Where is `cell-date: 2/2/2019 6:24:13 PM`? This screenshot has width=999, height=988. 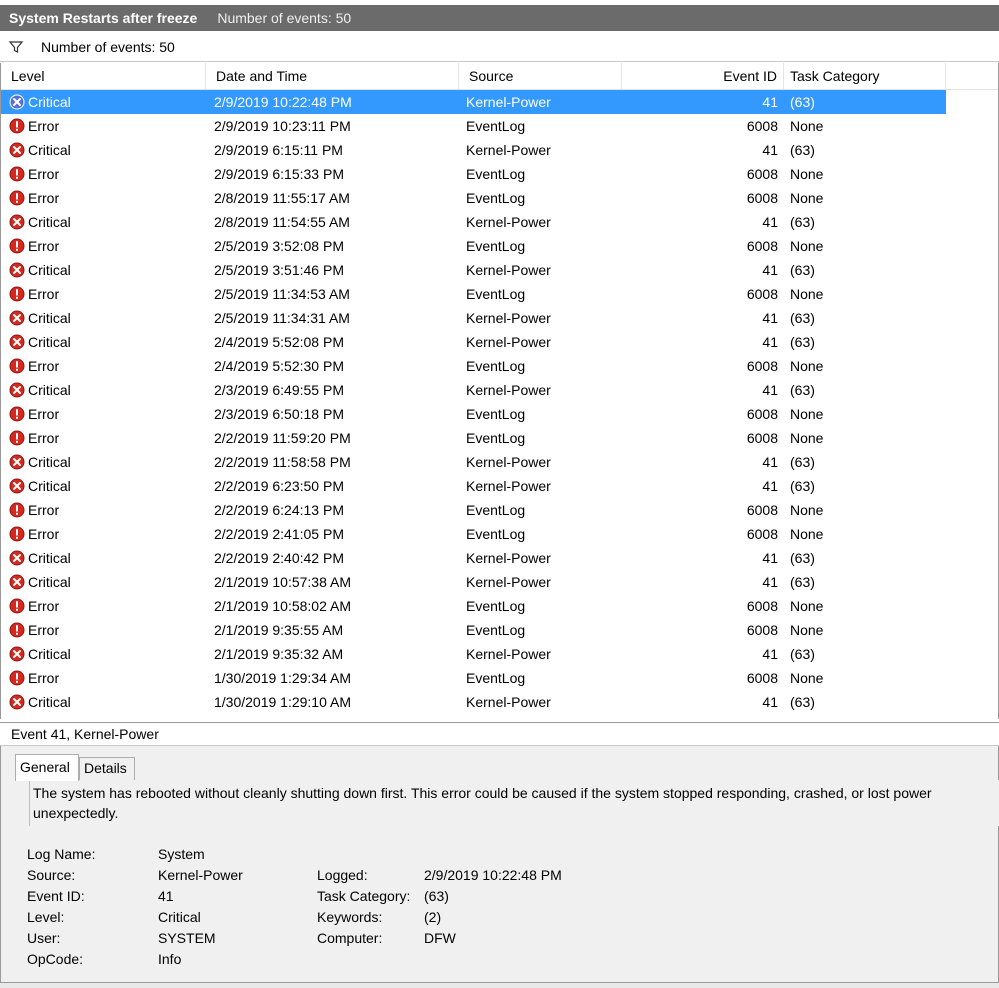
cell-date: 2/2/2019 6:24:13 PM is located at coordinates (279, 510).